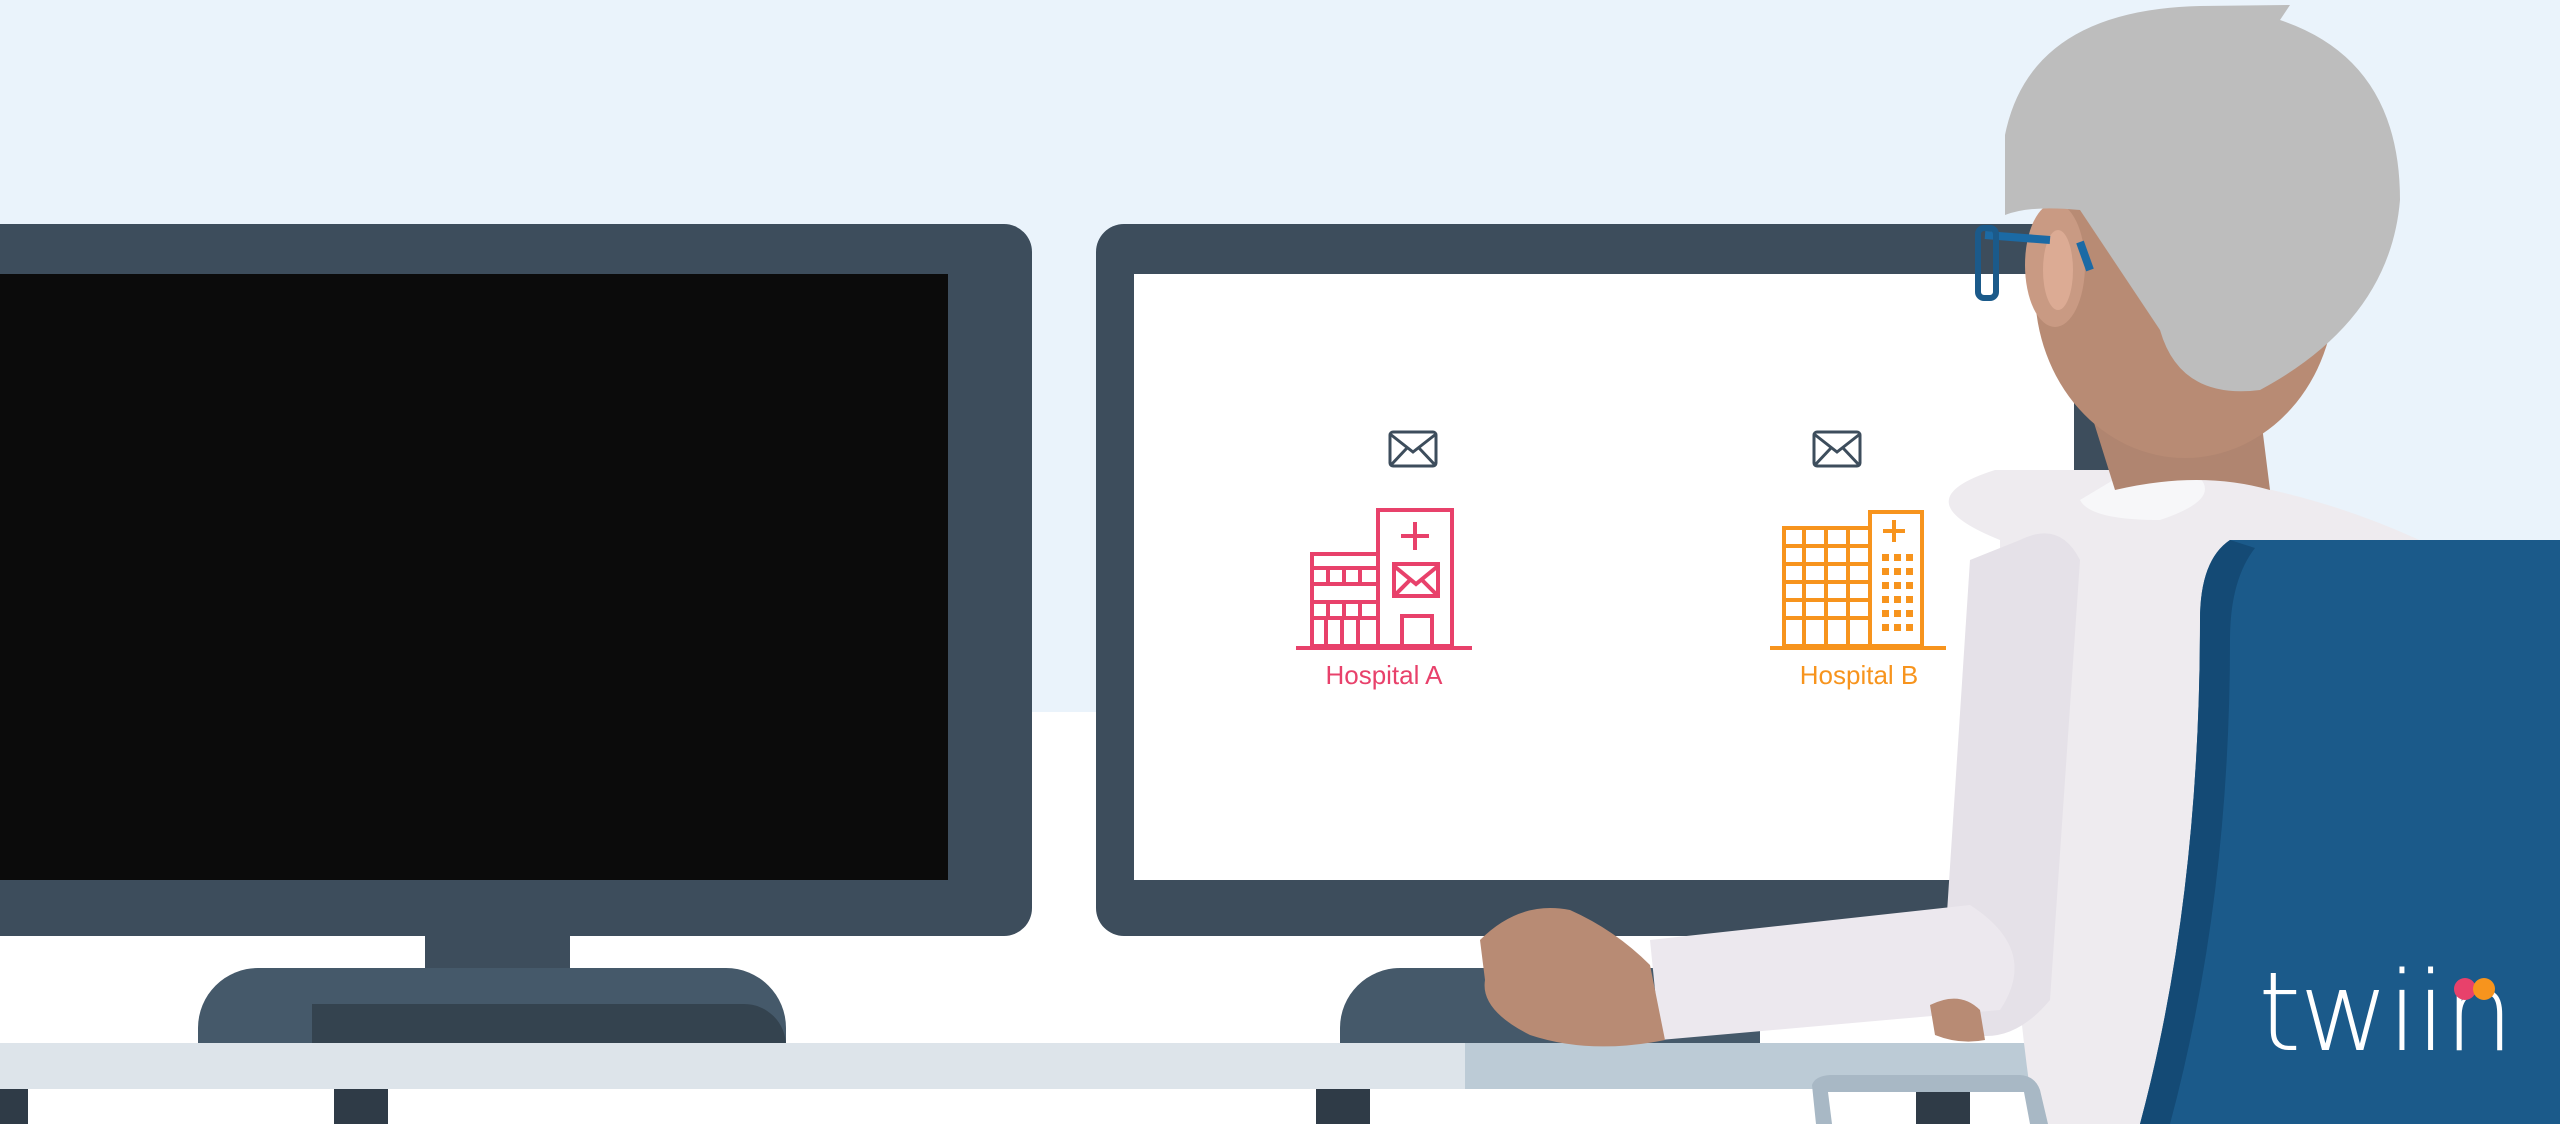  What do you see at coordinates (1413, 449) in the screenshot?
I see `envelope-icon` at bounding box center [1413, 449].